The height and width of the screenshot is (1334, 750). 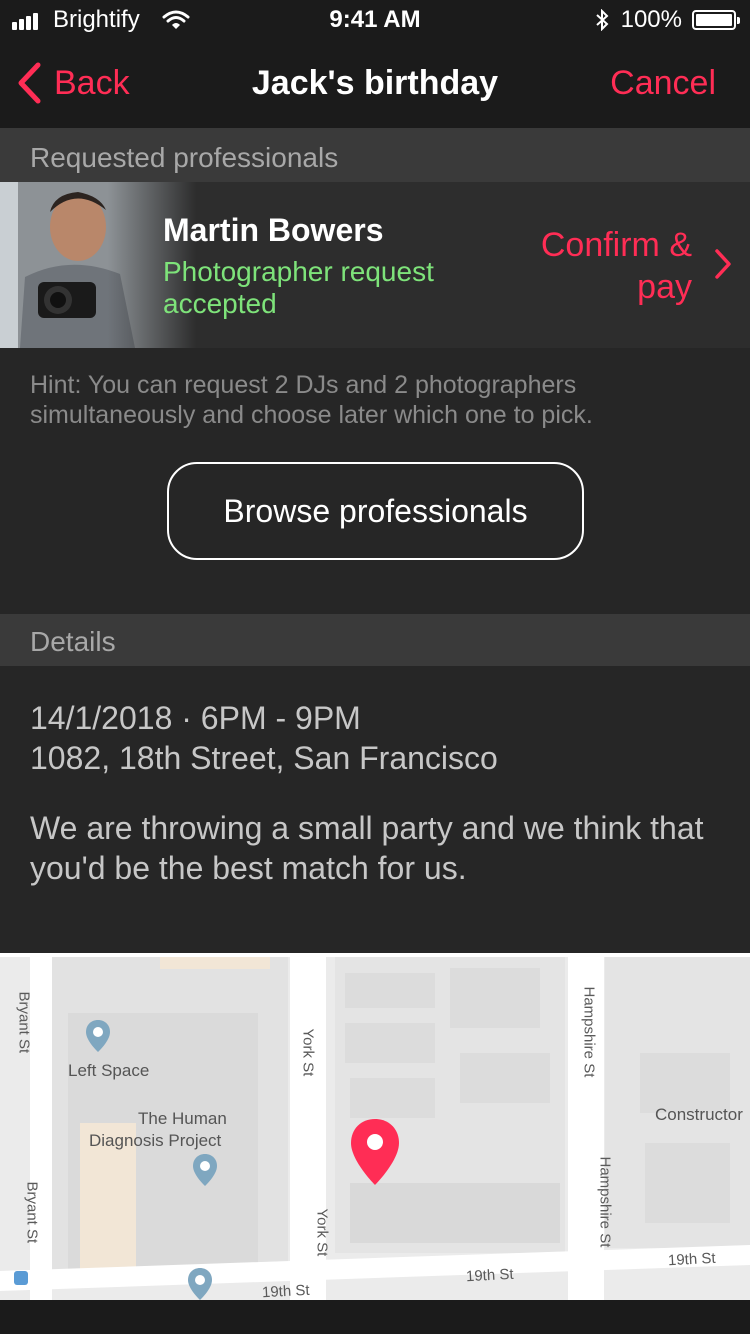 What do you see at coordinates (285, 1290) in the screenshot?
I see `map-label-19th-1: 19th St` at bounding box center [285, 1290].